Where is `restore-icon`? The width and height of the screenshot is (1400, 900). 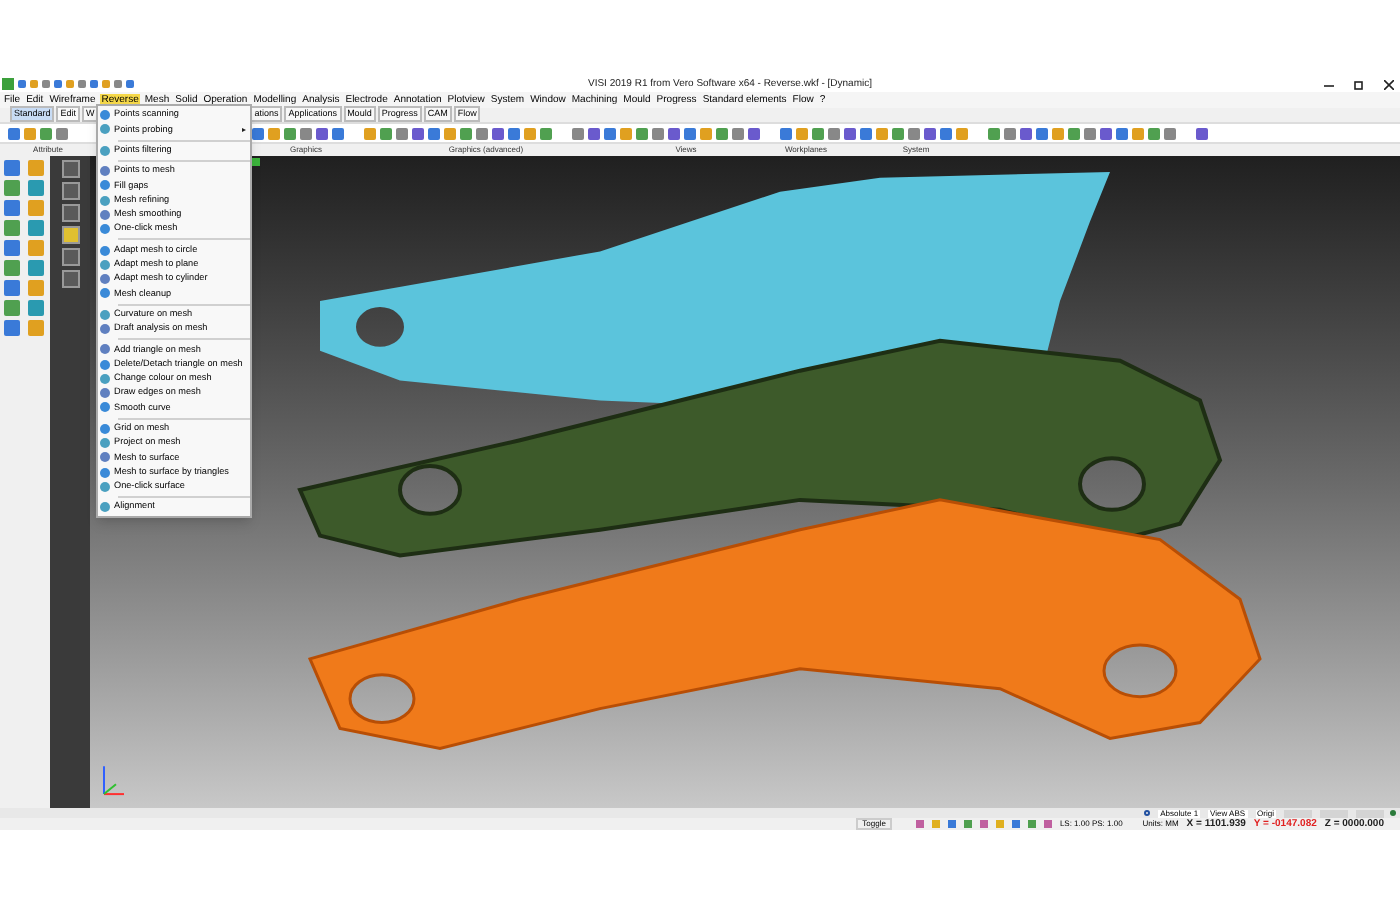
restore-icon is located at coordinates (1359, 84).